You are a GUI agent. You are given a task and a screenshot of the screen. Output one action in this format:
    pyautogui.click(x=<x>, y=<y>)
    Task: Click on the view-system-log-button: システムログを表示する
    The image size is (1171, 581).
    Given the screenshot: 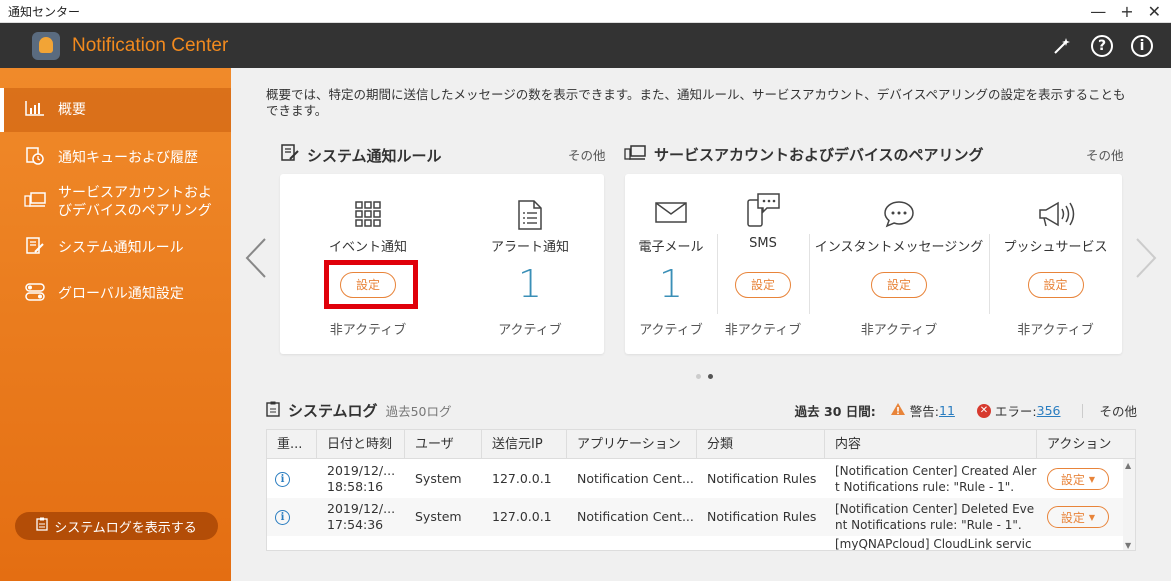 What is the action you would take?
    pyautogui.click(x=116, y=526)
    